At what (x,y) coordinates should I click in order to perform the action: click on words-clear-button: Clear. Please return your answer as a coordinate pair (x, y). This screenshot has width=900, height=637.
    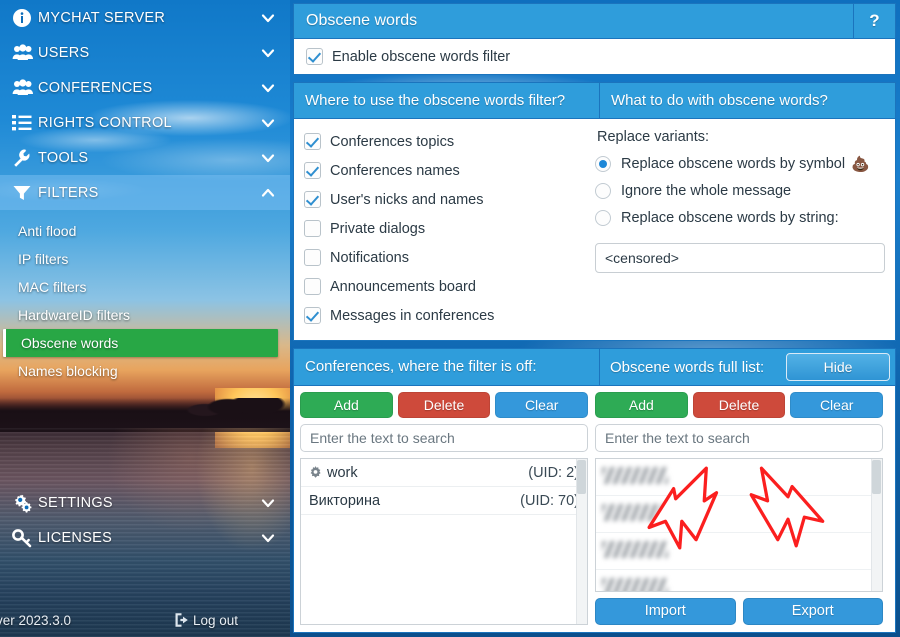
    Looking at the image, I should click on (837, 405).